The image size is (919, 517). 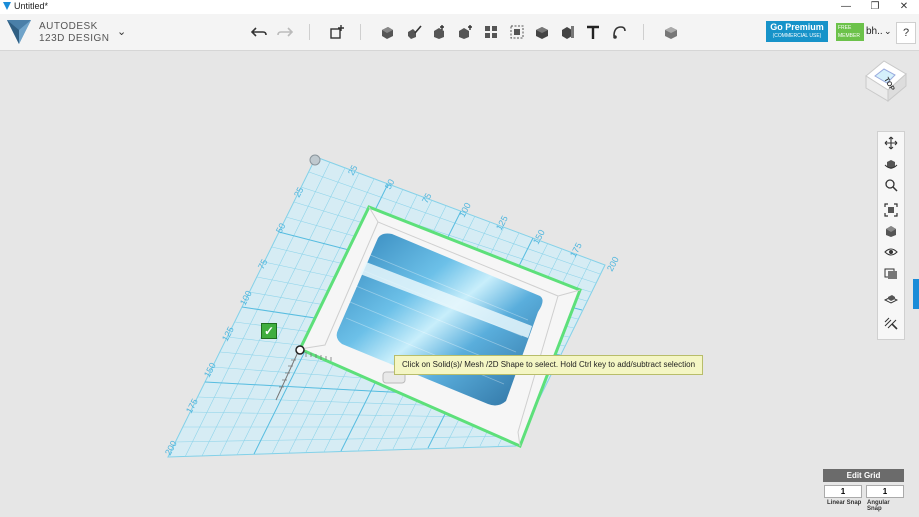 I want to click on construct-icon, so click(x=439, y=32).